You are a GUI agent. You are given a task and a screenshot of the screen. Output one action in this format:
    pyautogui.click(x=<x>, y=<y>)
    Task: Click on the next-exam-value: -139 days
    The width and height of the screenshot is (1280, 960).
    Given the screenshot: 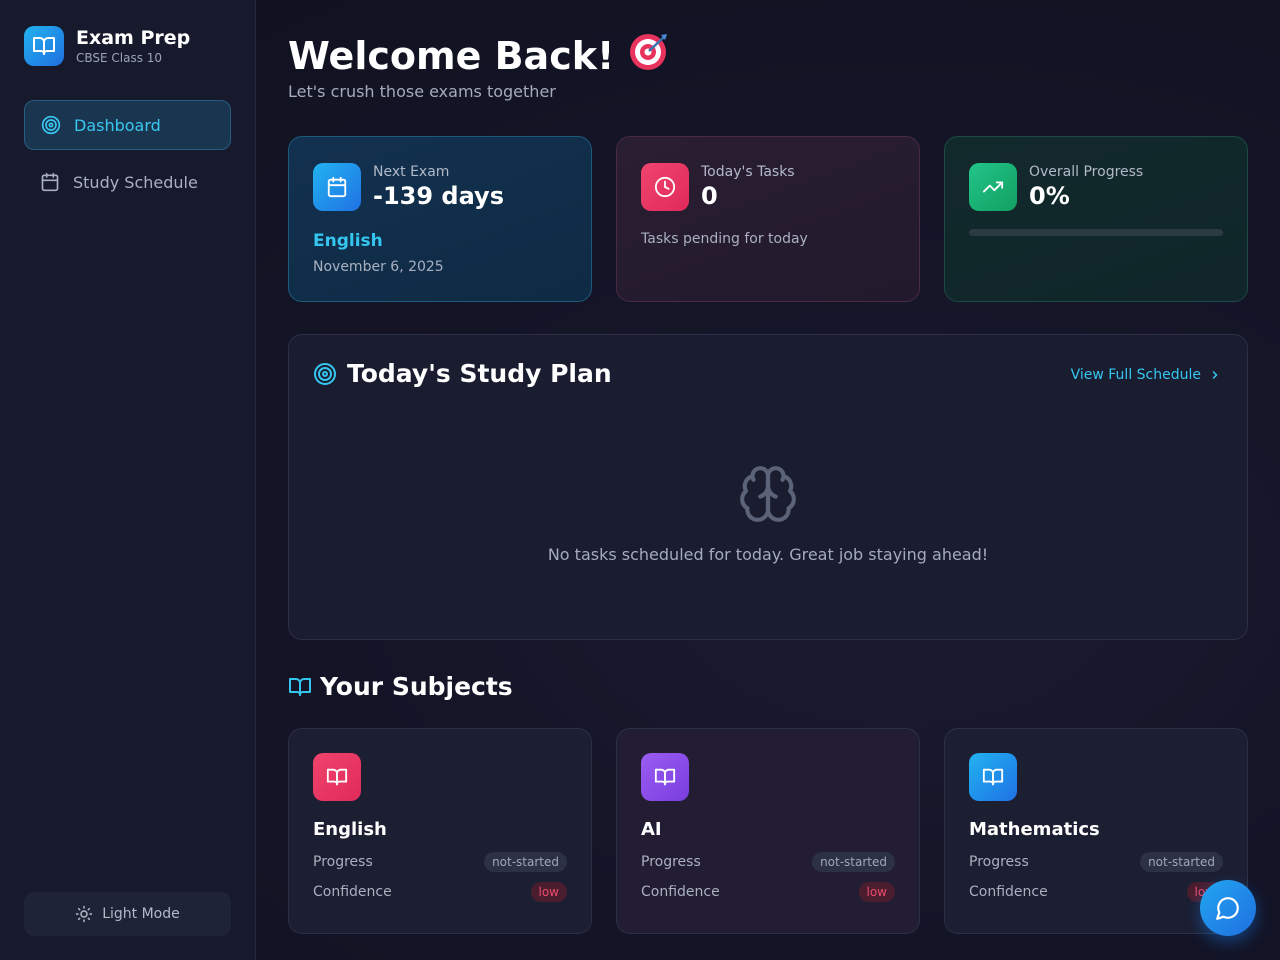 What is the action you would take?
    pyautogui.click(x=438, y=196)
    